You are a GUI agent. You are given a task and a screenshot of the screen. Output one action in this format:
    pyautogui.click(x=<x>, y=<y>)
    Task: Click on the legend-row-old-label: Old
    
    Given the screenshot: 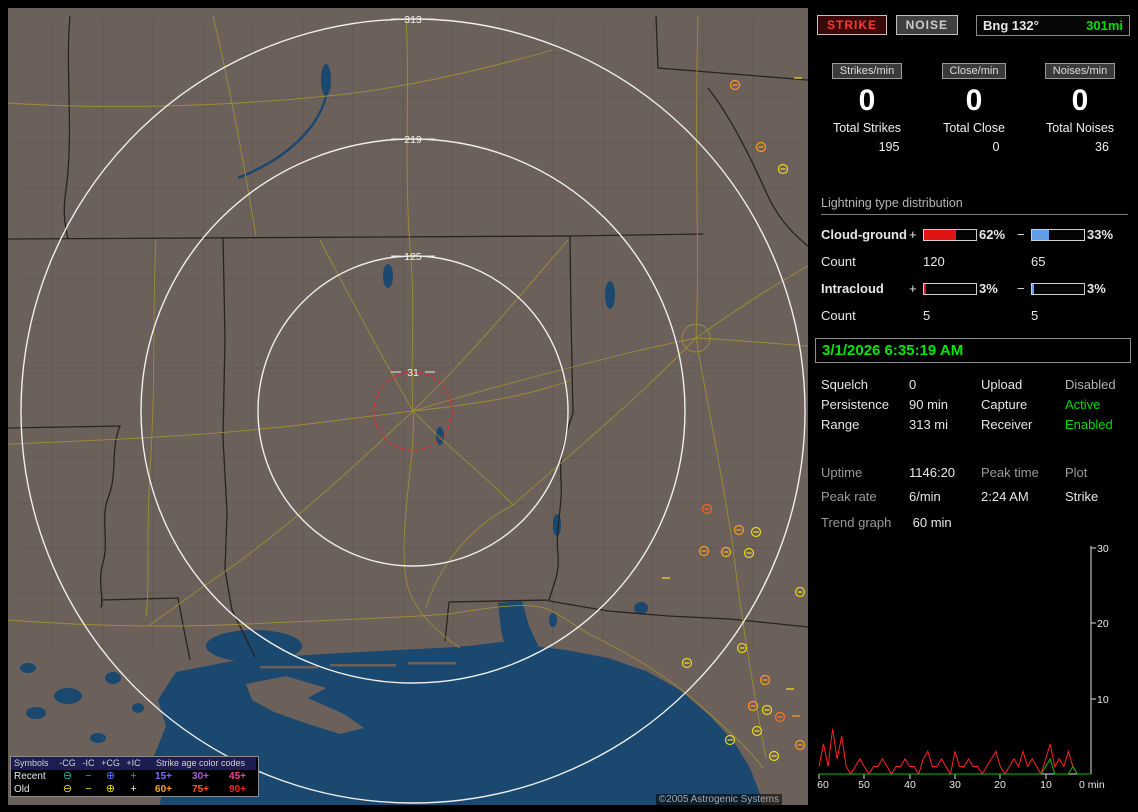 What is the action you would take?
    pyautogui.click(x=22, y=789)
    